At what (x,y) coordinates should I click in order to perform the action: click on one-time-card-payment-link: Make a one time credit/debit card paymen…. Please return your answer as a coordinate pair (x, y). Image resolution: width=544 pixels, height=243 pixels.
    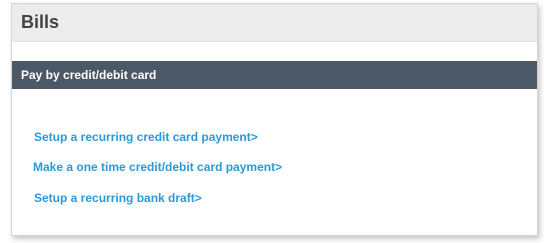
    Looking at the image, I should click on (157, 167).